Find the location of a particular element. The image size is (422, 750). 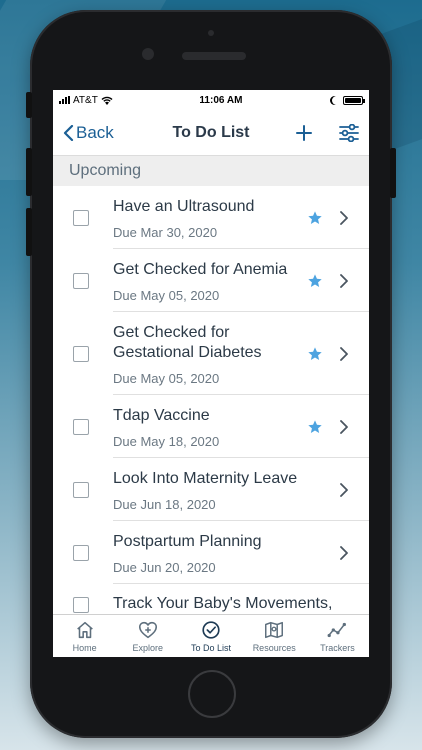

todo-text: Tdap Vaccine Due May 18, 2020 is located at coordinates (210, 426).